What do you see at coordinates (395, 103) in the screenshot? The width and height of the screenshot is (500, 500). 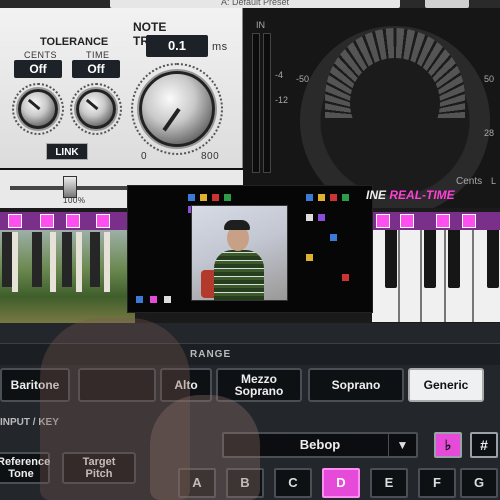 I see `pitch-dial-center` at bounding box center [395, 103].